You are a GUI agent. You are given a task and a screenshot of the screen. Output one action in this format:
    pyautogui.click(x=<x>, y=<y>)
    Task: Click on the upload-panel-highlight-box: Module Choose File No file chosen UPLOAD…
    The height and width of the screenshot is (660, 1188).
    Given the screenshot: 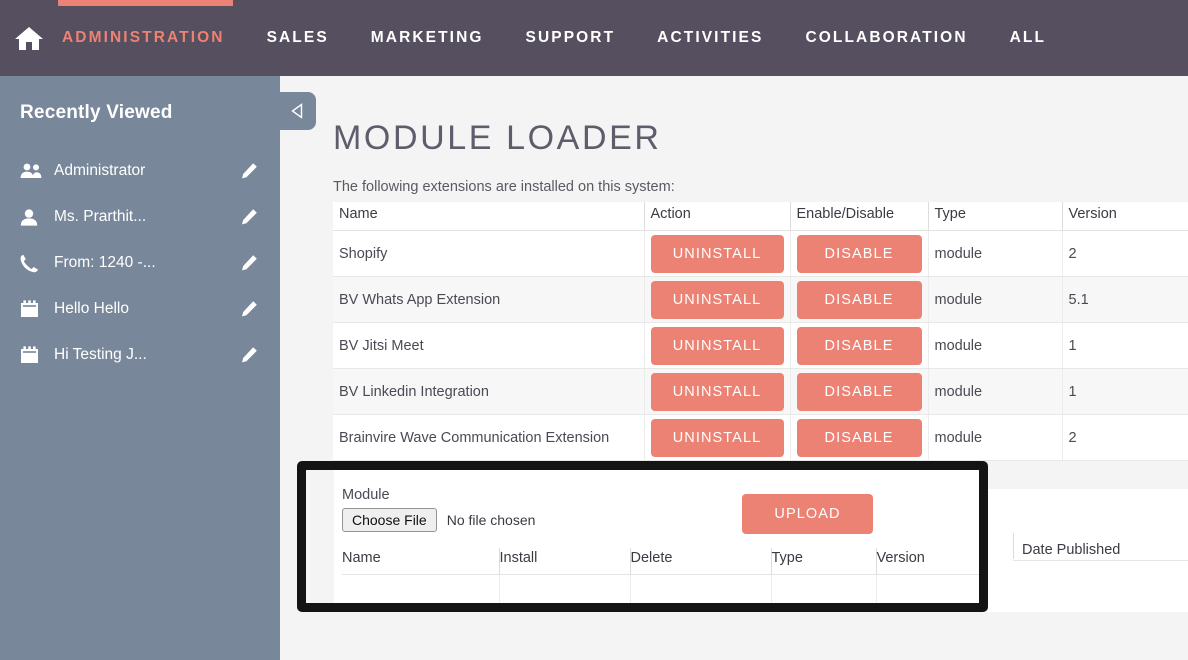 What is the action you would take?
    pyautogui.click(x=642, y=536)
    